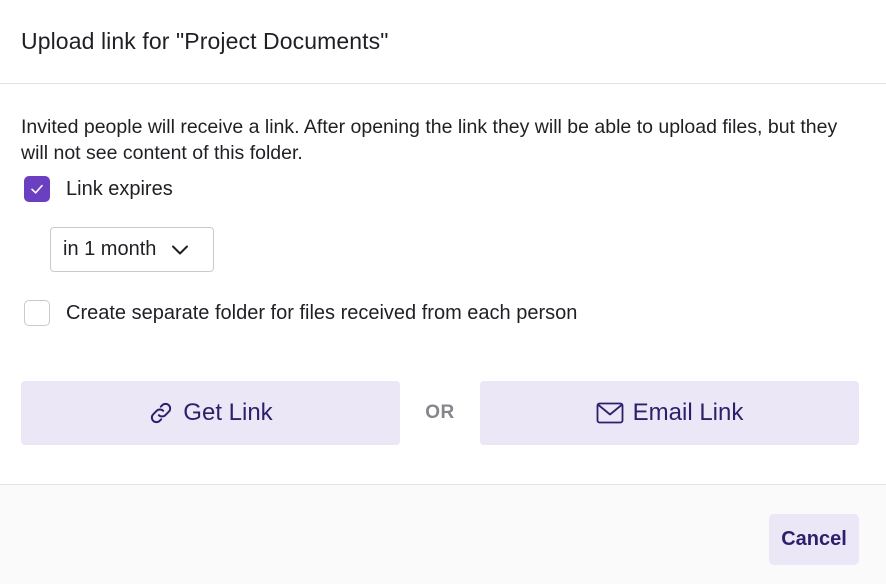 Image resolution: width=886 pixels, height=584 pixels. Describe the element at coordinates (443, 42) in the screenshot. I see `dialog-header: Upload link for "Project Documents"` at that location.